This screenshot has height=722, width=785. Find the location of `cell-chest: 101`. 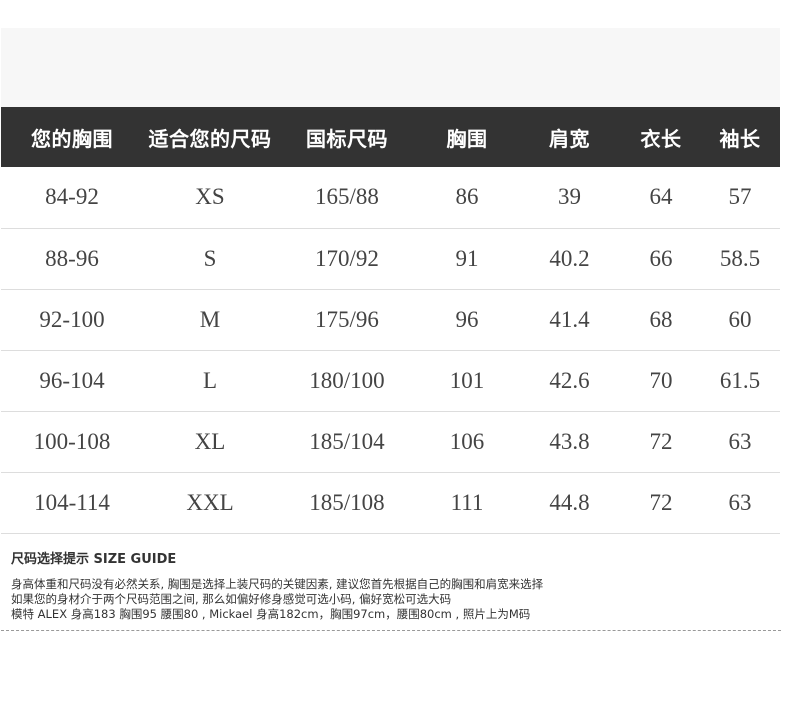

cell-chest: 101 is located at coordinates (467, 380).